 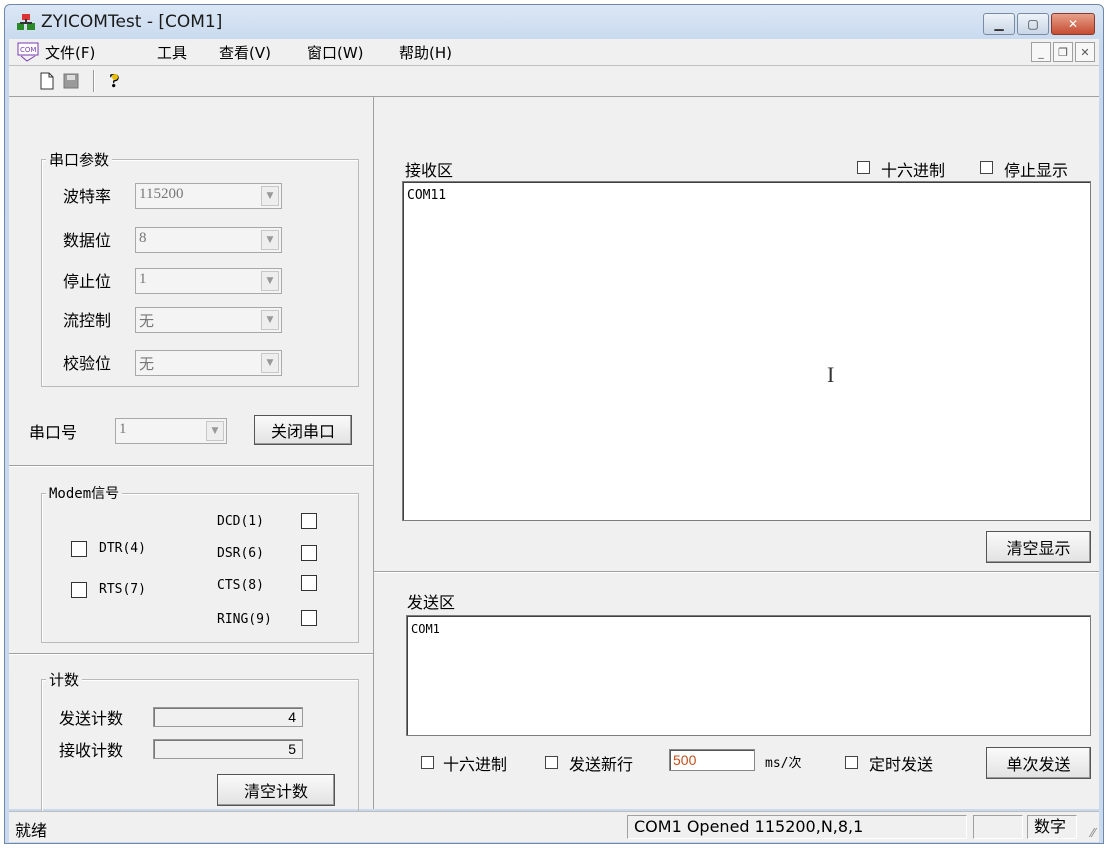 What do you see at coordinates (26, 22) in the screenshot?
I see `app-icon` at bounding box center [26, 22].